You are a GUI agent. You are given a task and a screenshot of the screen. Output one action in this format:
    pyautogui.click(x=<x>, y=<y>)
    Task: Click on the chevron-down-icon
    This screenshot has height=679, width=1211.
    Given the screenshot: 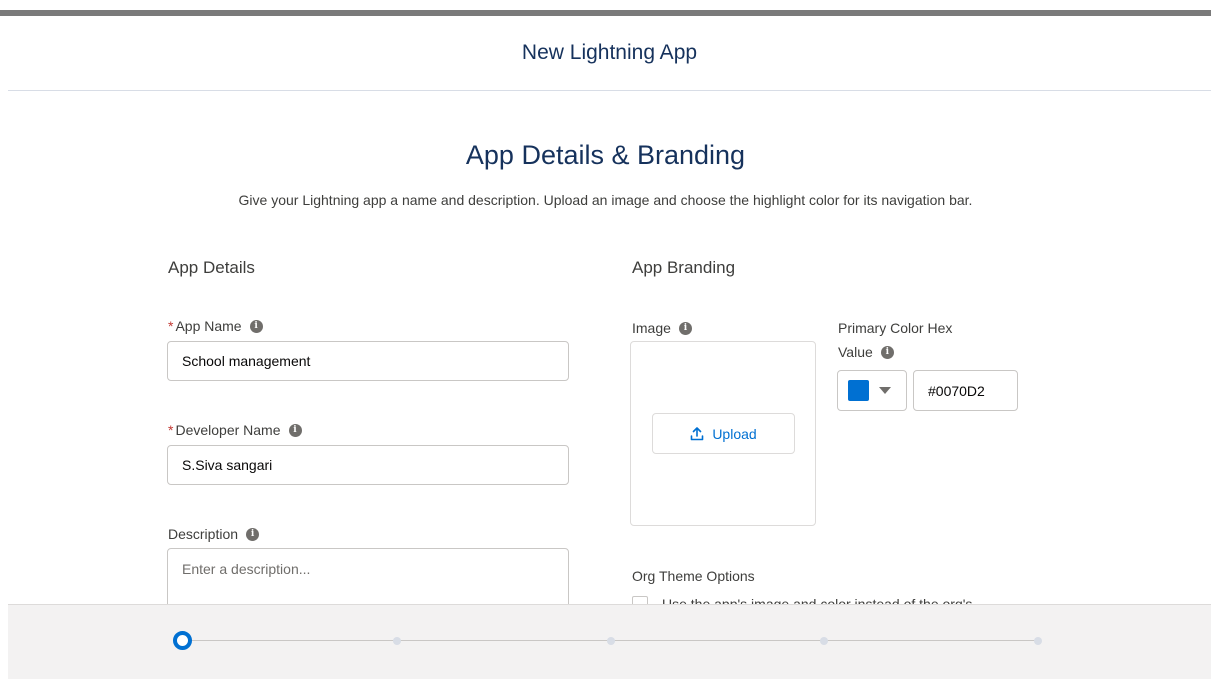 What is the action you would take?
    pyautogui.click(x=885, y=390)
    